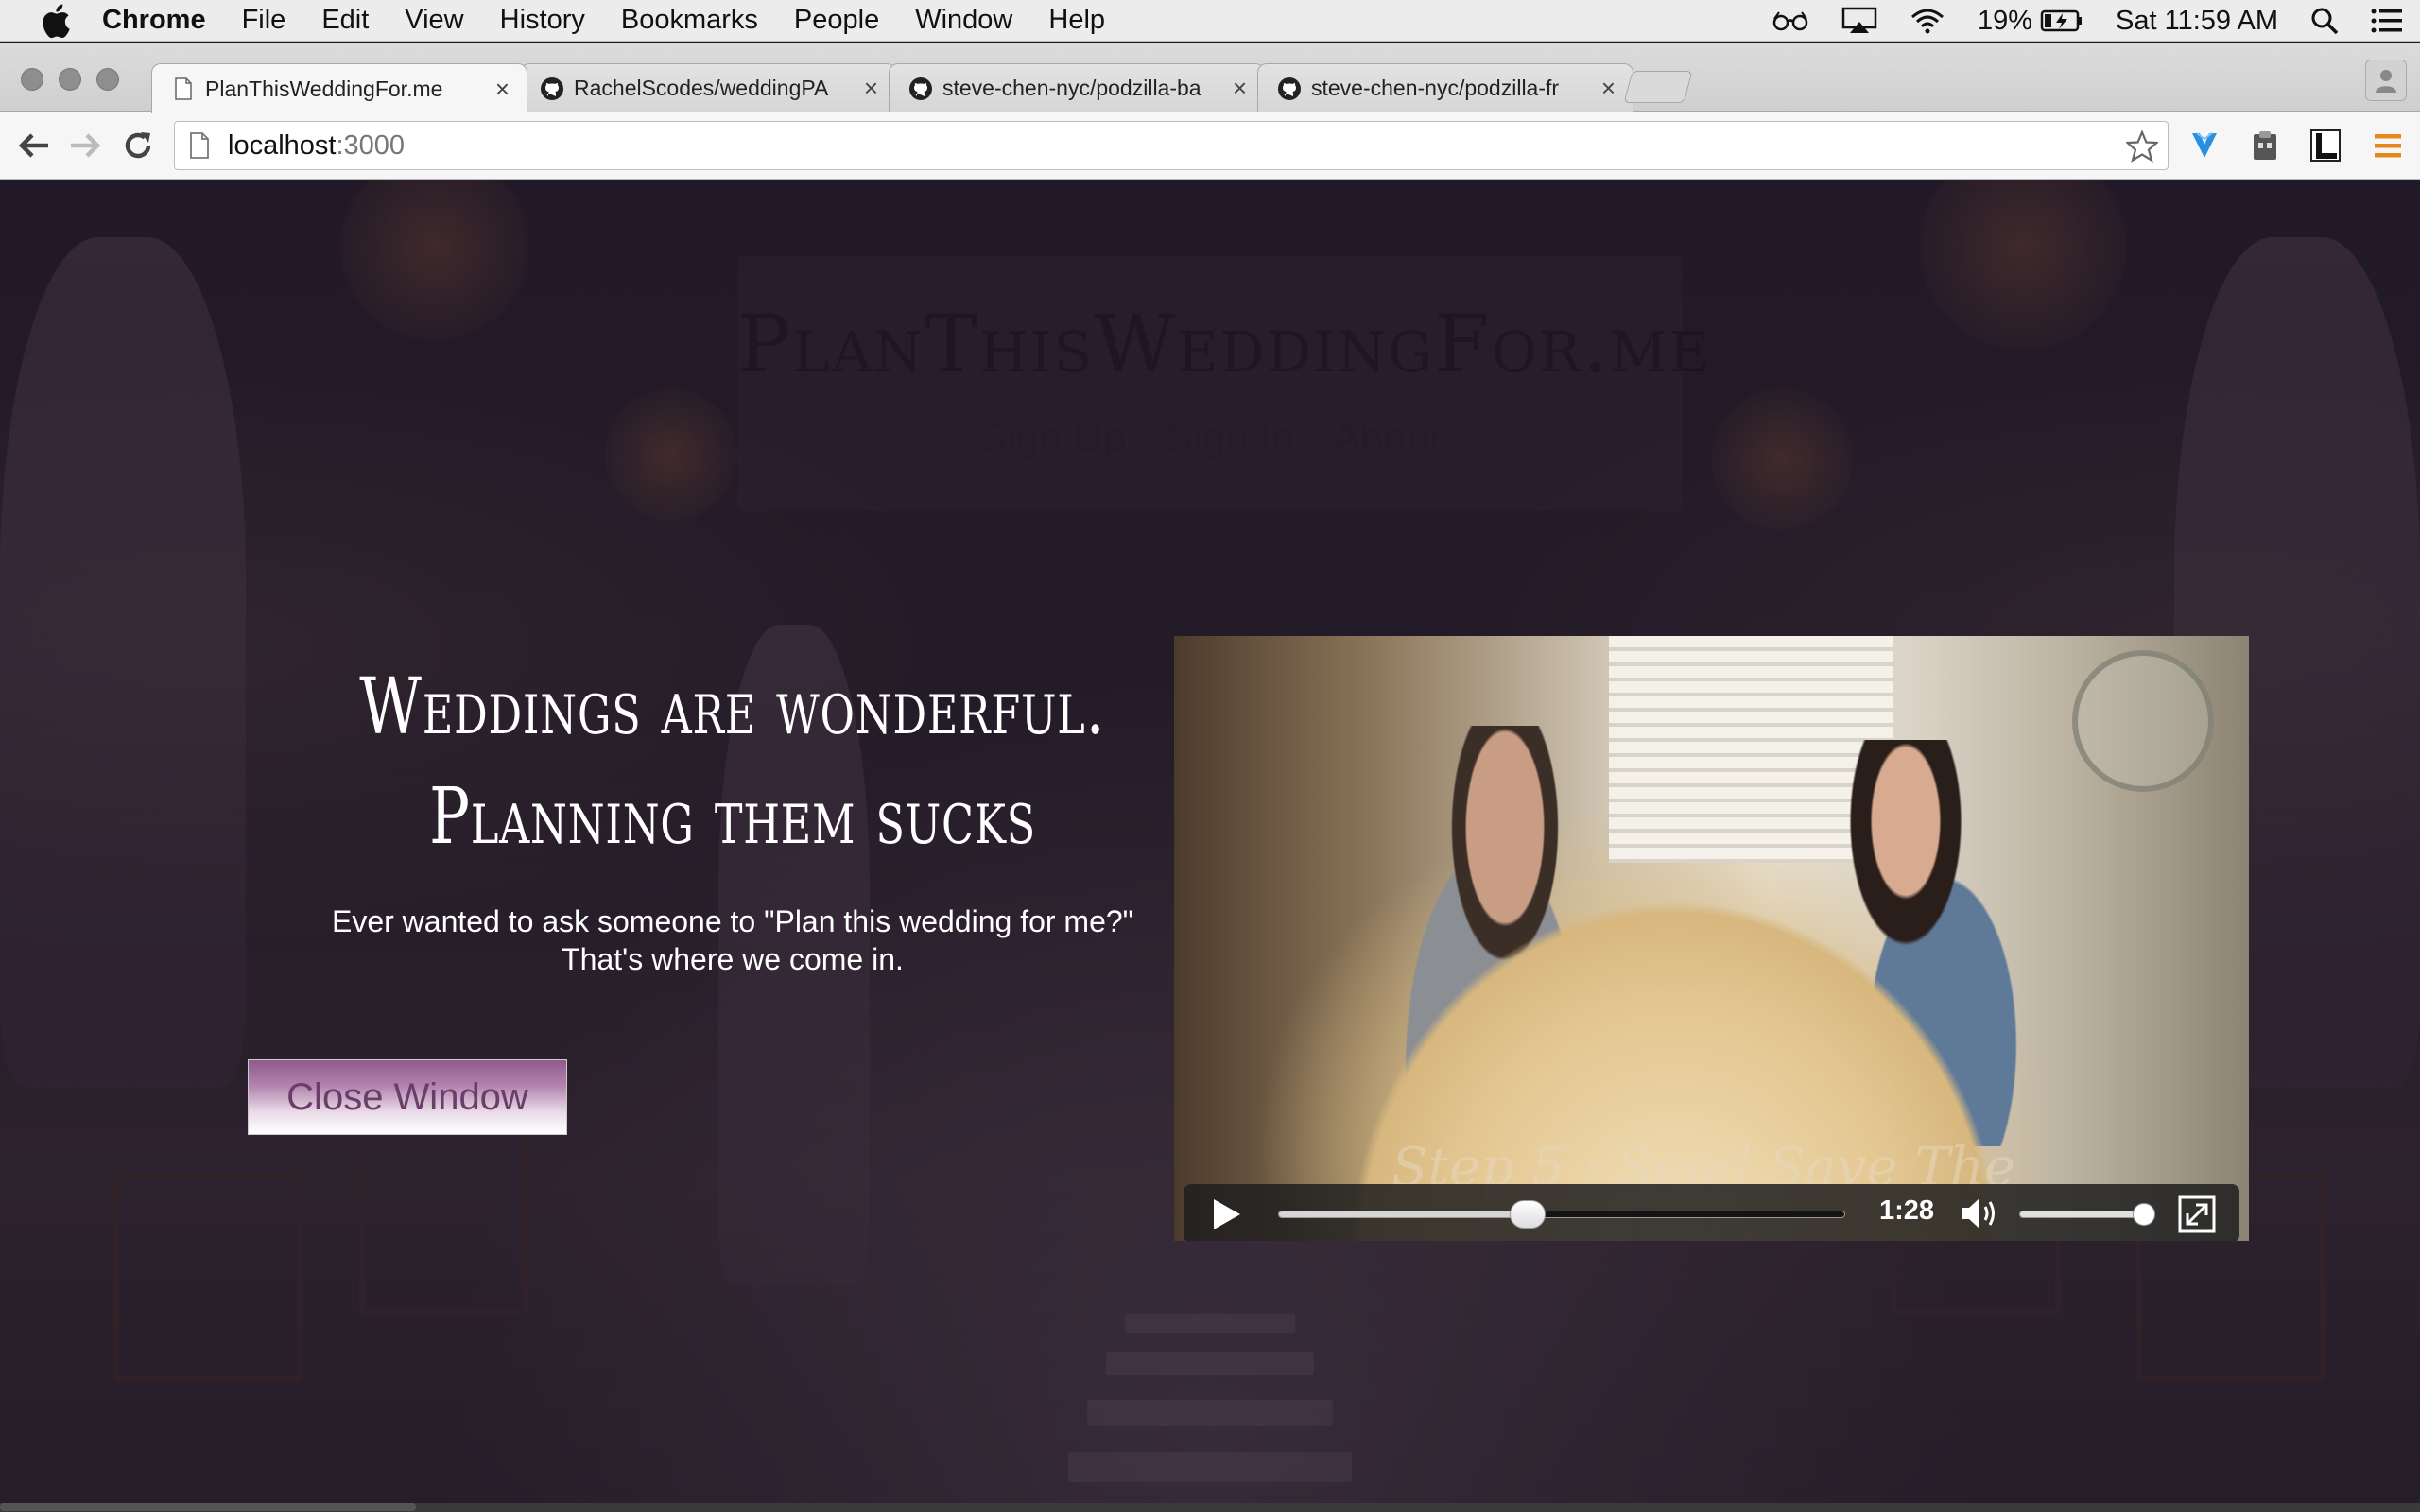 The height and width of the screenshot is (1512, 2420). I want to click on seek-bar-fill, so click(1404, 1214).